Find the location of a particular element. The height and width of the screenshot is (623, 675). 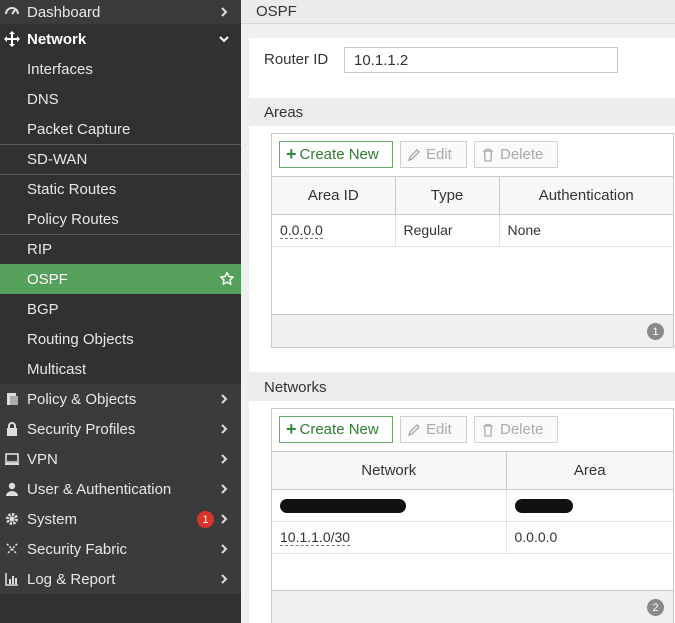

button-label: Delete is located at coordinates (522, 429).